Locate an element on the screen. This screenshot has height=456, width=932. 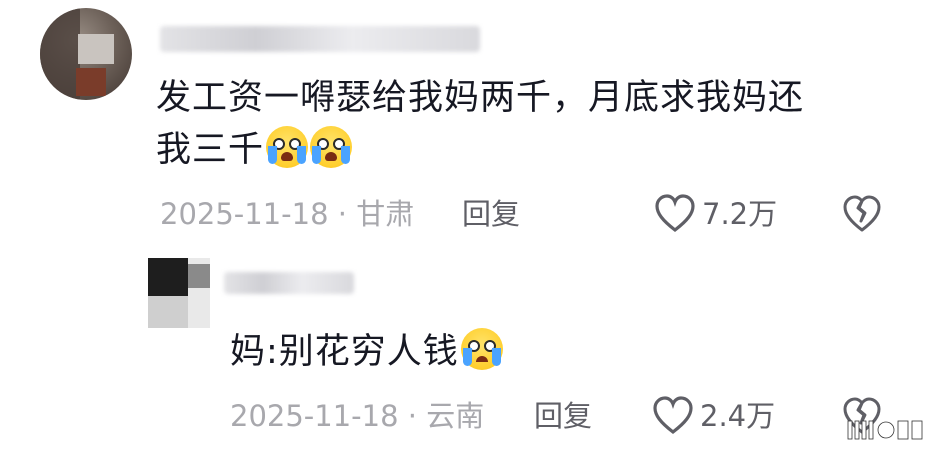
username-blurred is located at coordinates (320, 39).